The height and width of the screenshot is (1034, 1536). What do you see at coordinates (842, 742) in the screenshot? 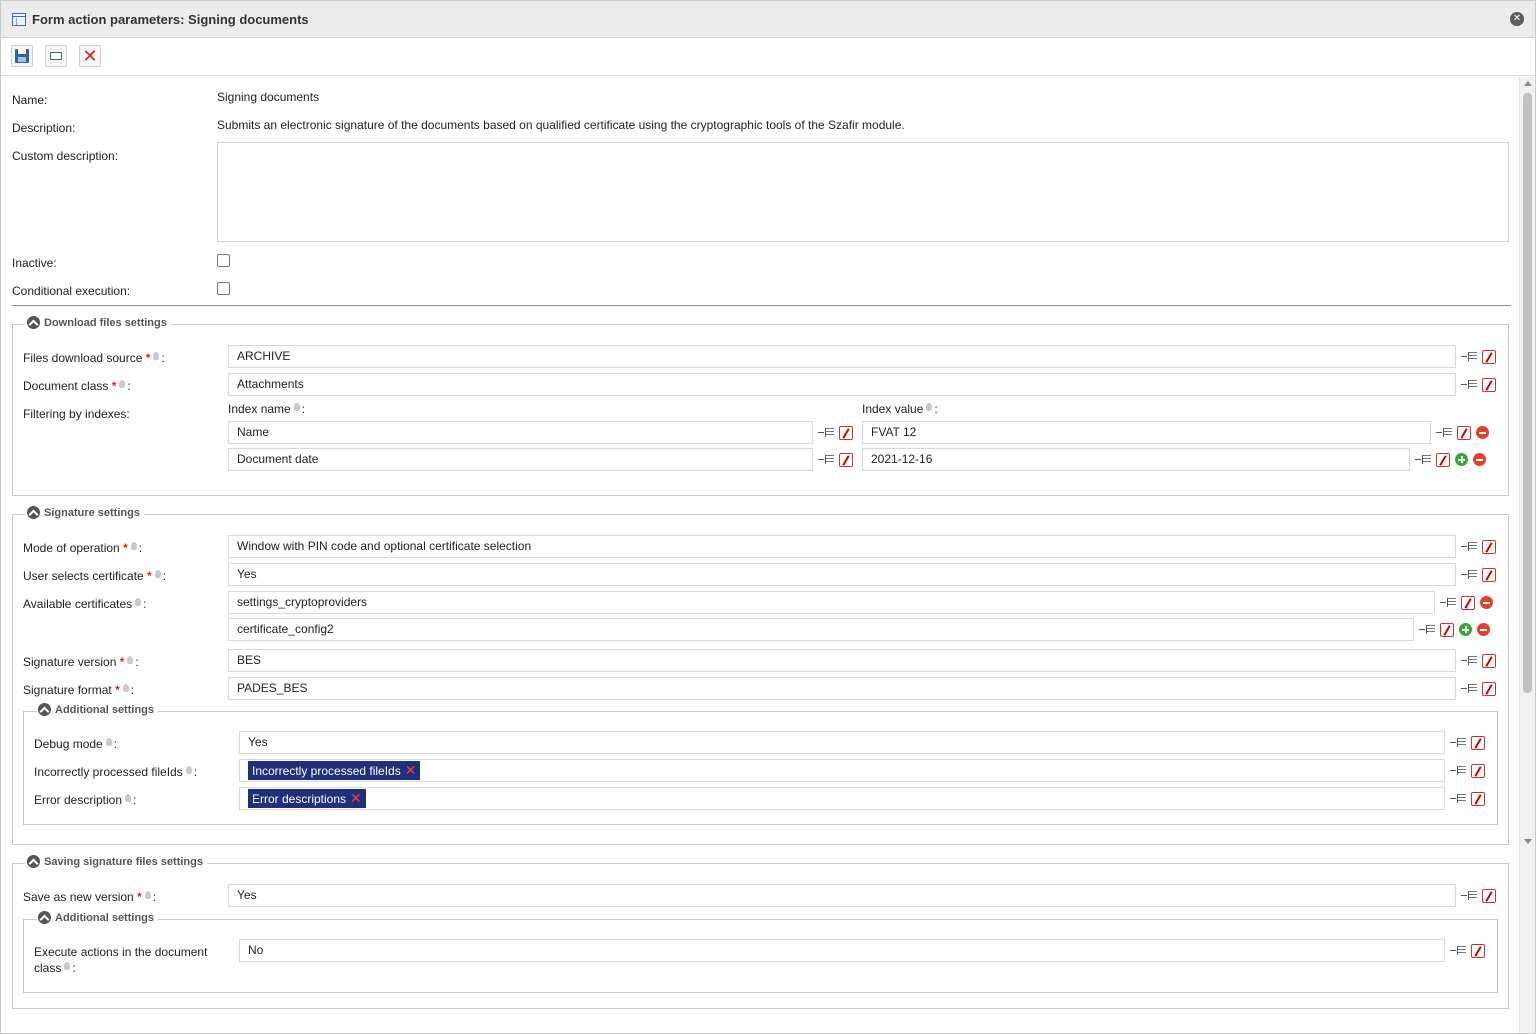
I see `debug-mode-input: Yes` at bounding box center [842, 742].